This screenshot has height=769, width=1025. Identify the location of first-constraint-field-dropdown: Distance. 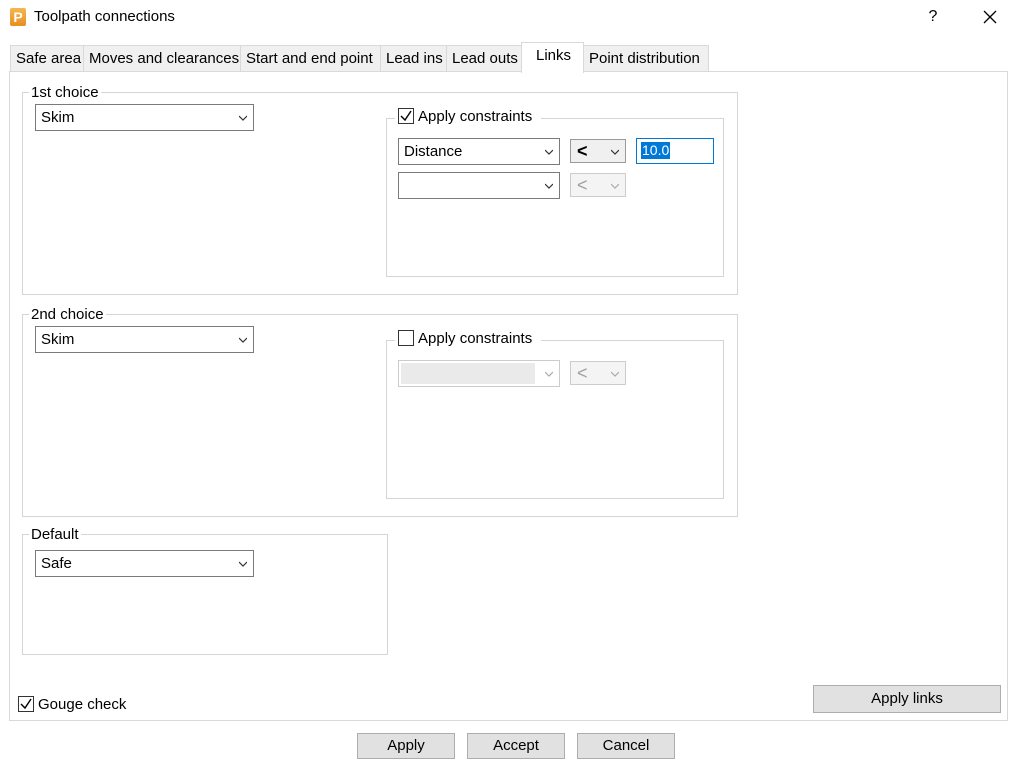
(479, 151).